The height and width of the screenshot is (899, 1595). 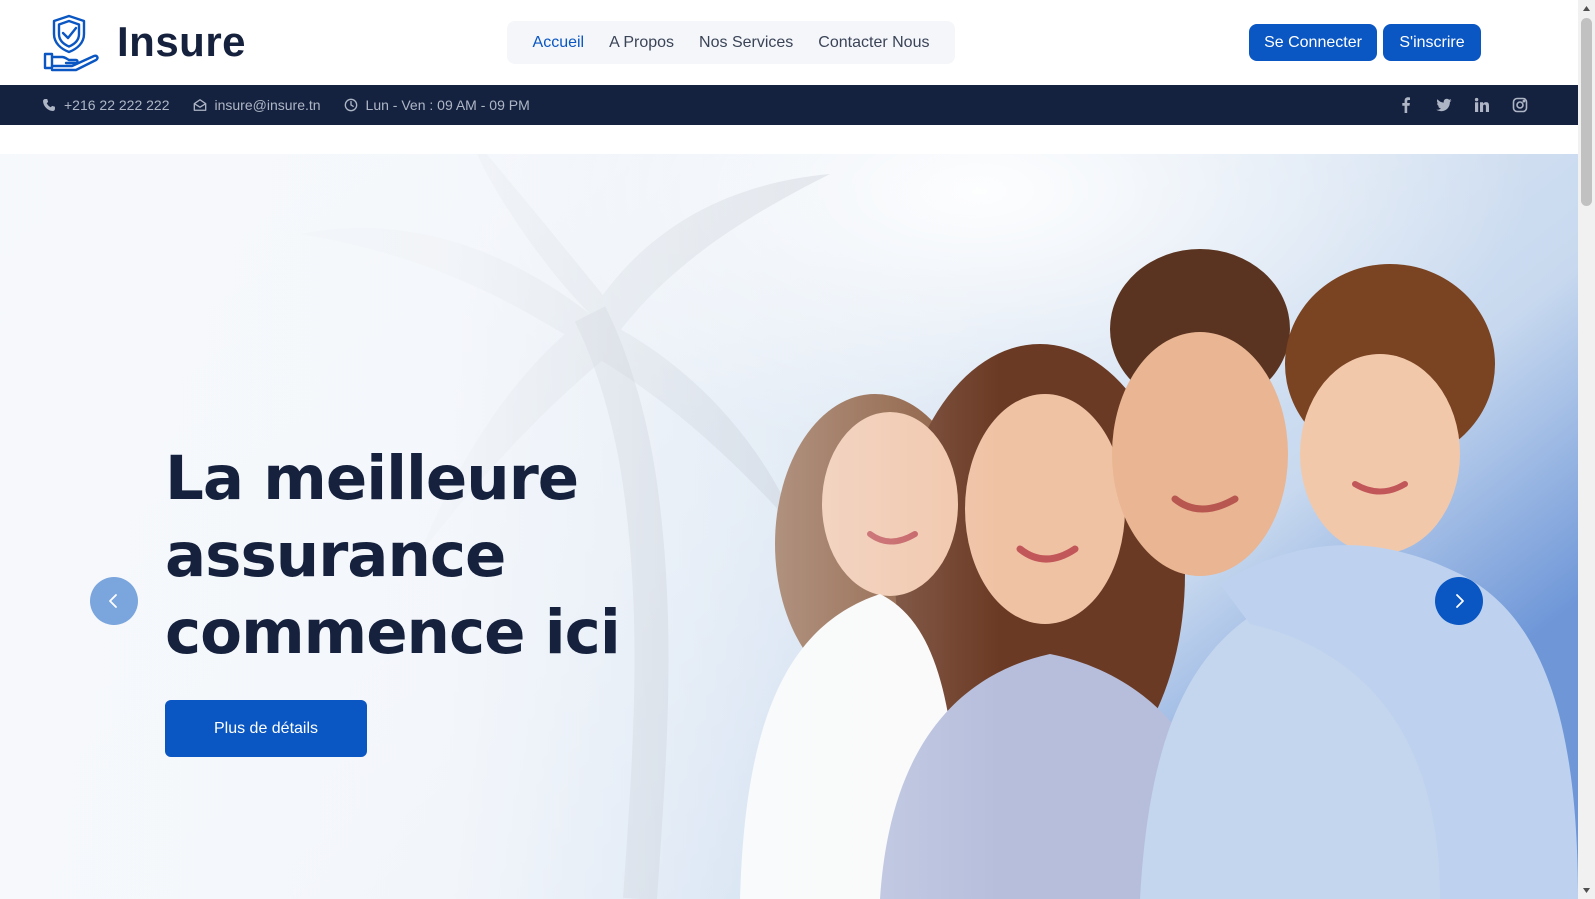 I want to click on logo: Insure, so click(x=144, y=42).